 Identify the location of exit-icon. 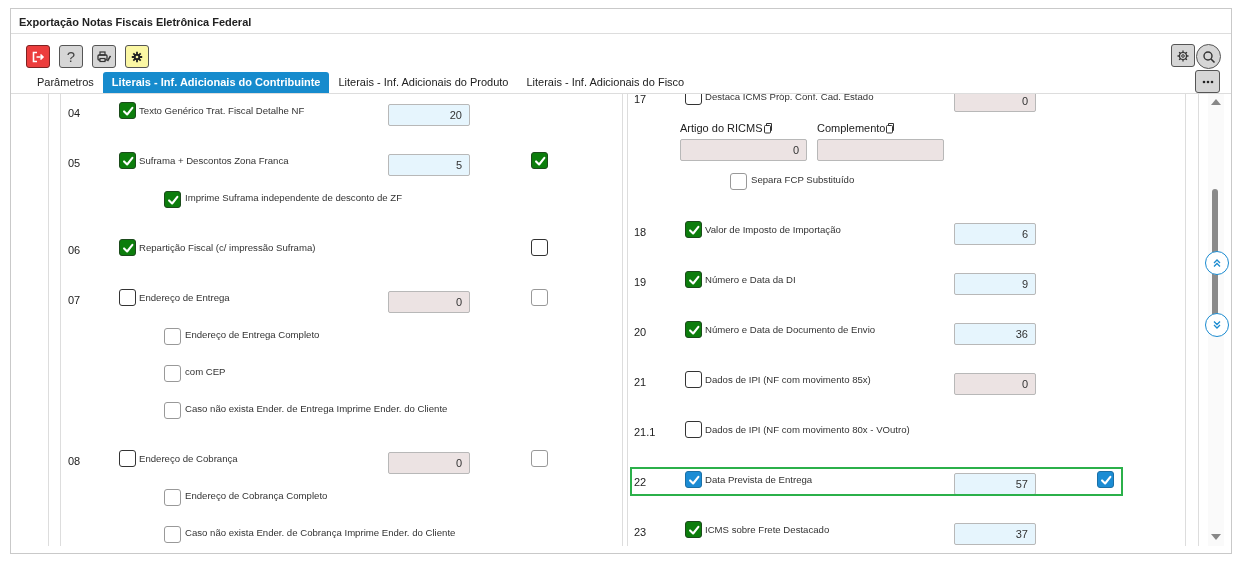
(38, 56).